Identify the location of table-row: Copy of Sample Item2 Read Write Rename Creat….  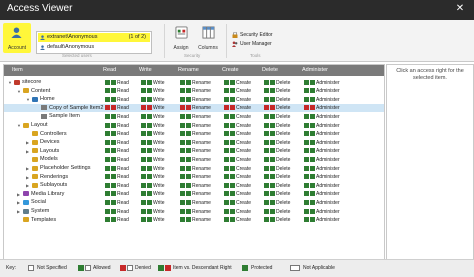
(194, 108).